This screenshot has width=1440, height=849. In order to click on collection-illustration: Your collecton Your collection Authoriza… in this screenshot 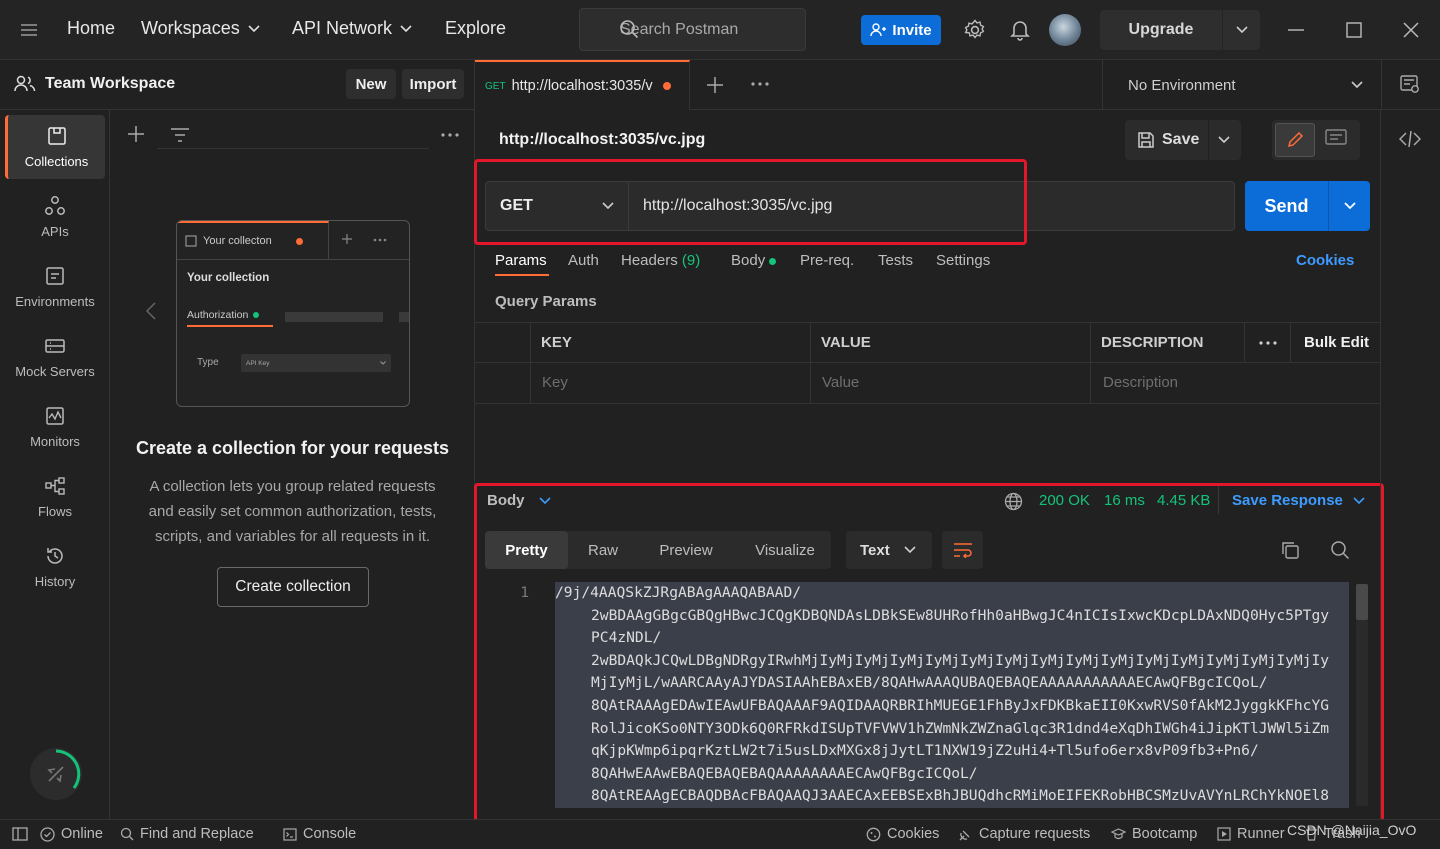, I will do `click(293, 313)`.